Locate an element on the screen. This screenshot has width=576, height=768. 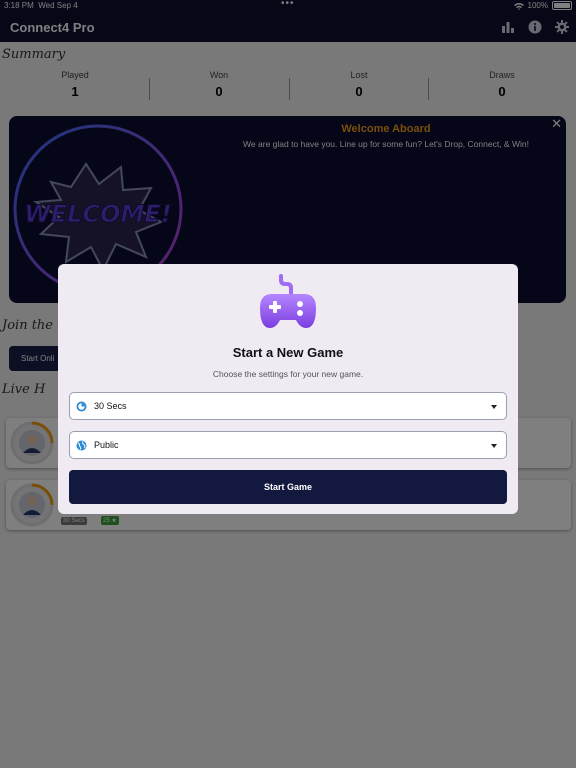
start-game-button: Start Game is located at coordinates (288, 487).